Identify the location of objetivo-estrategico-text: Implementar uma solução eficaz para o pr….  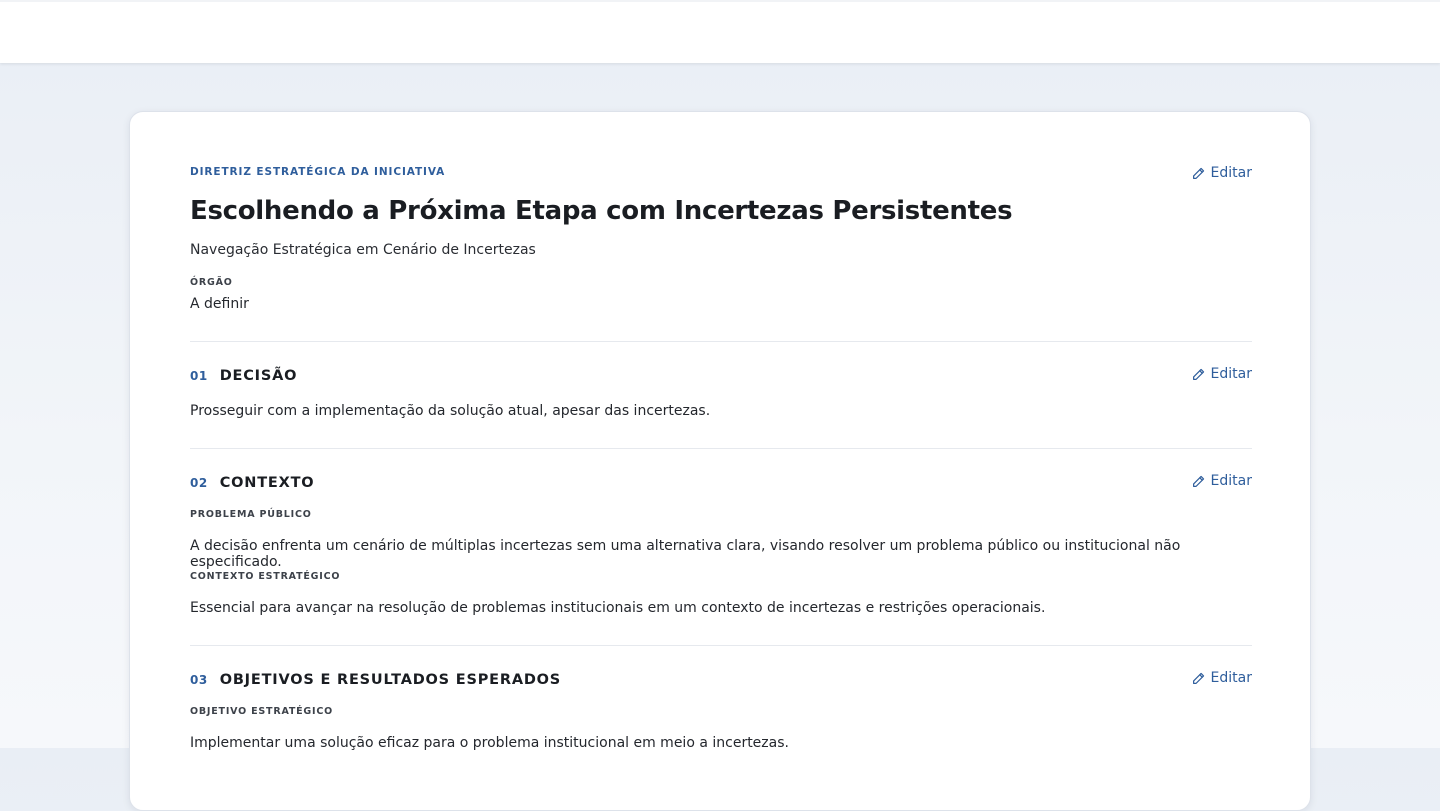
(489, 743).